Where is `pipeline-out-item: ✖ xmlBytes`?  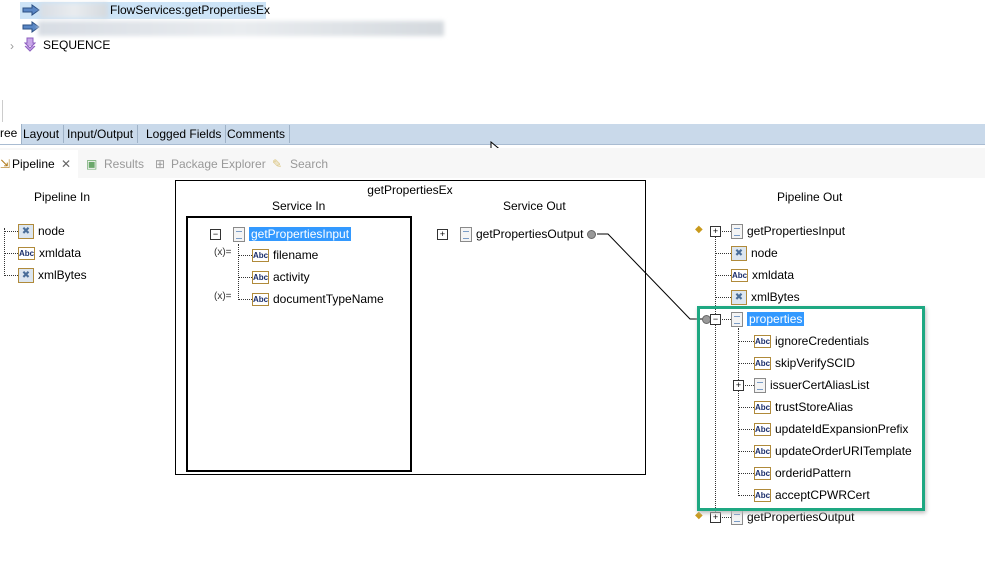
pipeline-out-item: ✖ xmlBytes is located at coordinates (767, 297).